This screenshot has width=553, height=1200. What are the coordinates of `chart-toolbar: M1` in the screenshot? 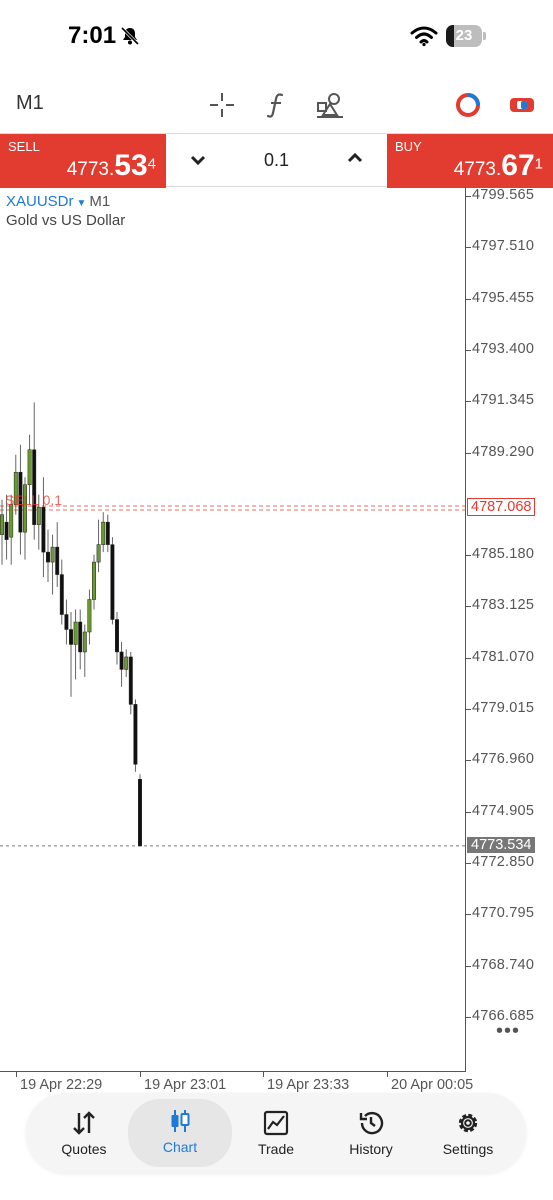 It's located at (276, 105).